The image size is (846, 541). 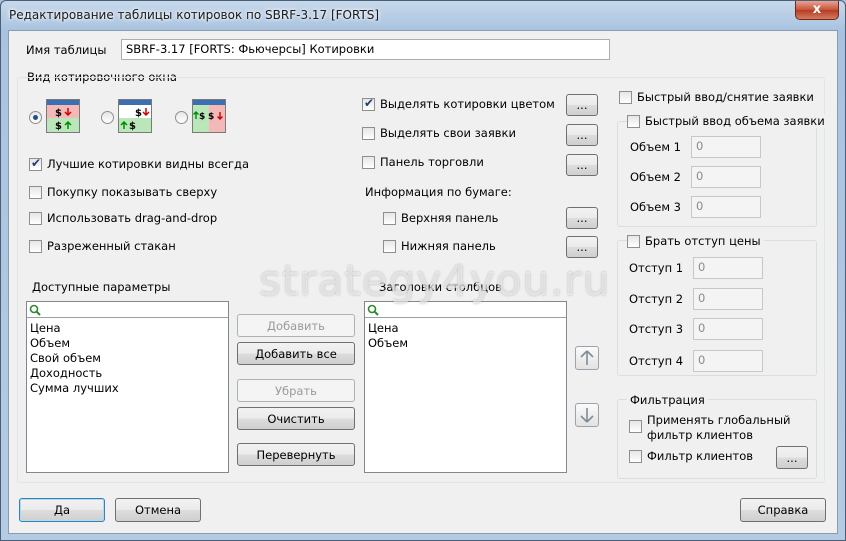 What do you see at coordinates (727, 121) in the screenshot?
I see `quick-volume-checkbox: Быстрый ввод объема заявки` at bounding box center [727, 121].